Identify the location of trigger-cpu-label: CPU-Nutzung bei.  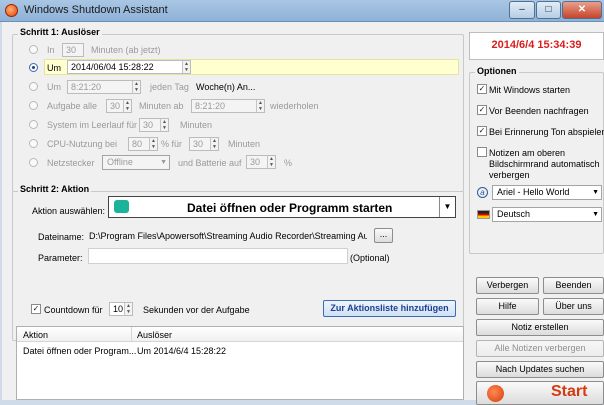
(82, 144).